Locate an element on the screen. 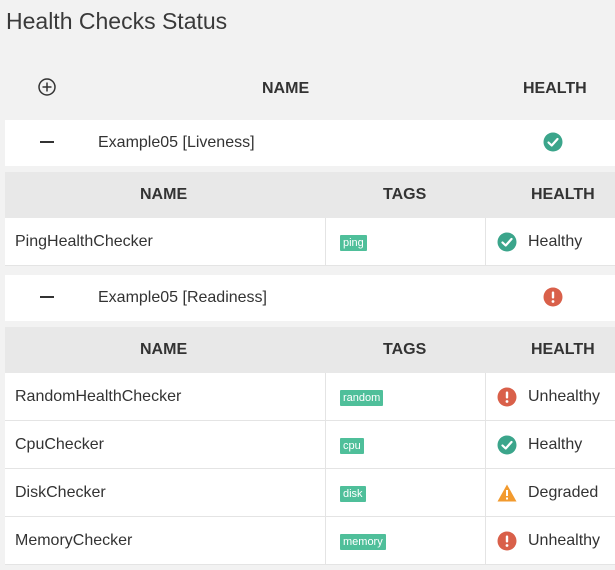 The height and width of the screenshot is (570, 615). group-row-readiness: Example05 [Readiness] is located at coordinates (310, 298).